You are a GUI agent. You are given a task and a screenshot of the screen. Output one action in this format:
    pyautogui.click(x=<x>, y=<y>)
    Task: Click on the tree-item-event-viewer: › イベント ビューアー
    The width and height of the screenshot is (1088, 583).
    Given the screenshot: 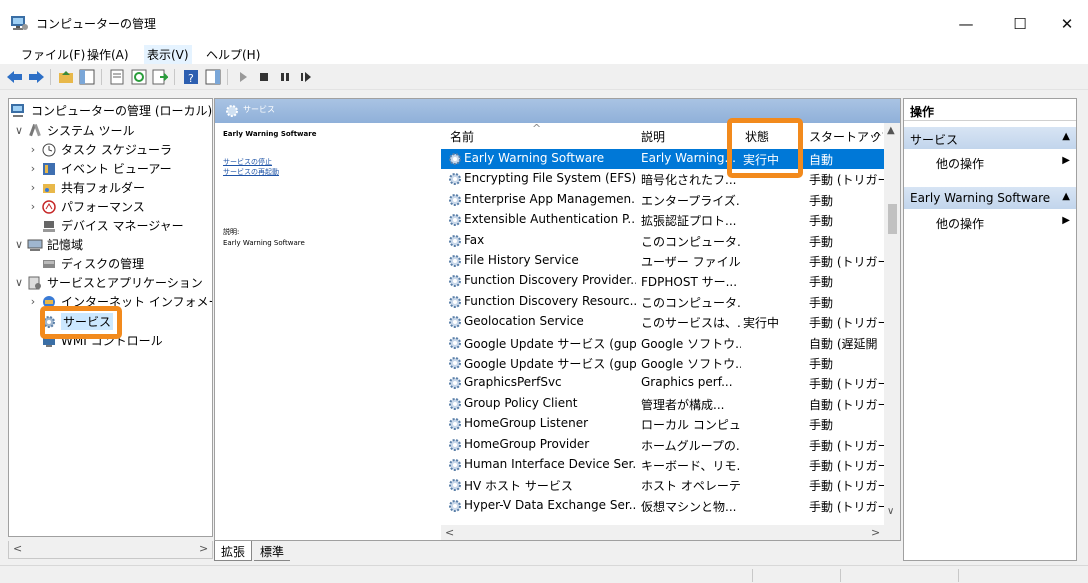 What is the action you would take?
    pyautogui.click(x=99, y=168)
    